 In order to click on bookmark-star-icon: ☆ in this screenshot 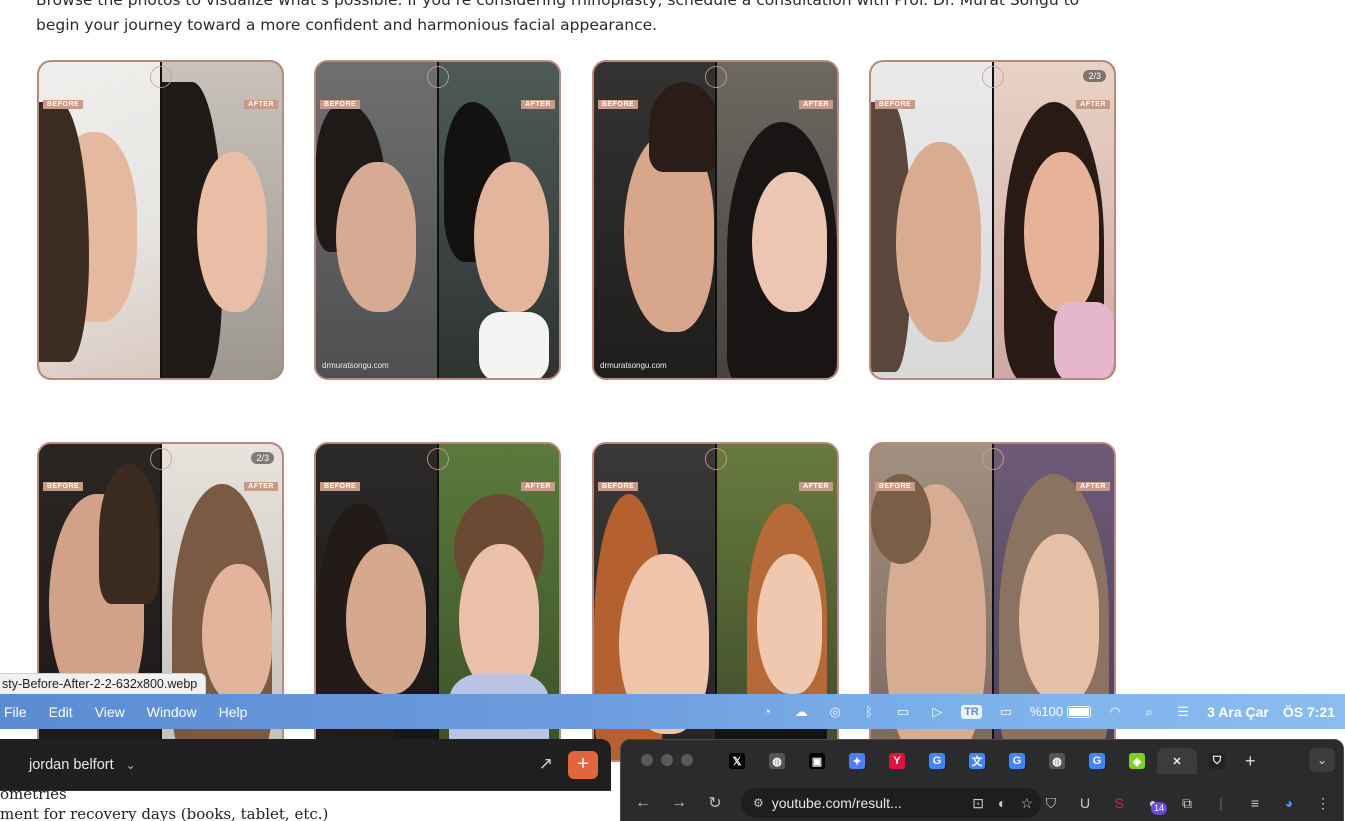, I will do `click(1026, 803)`.